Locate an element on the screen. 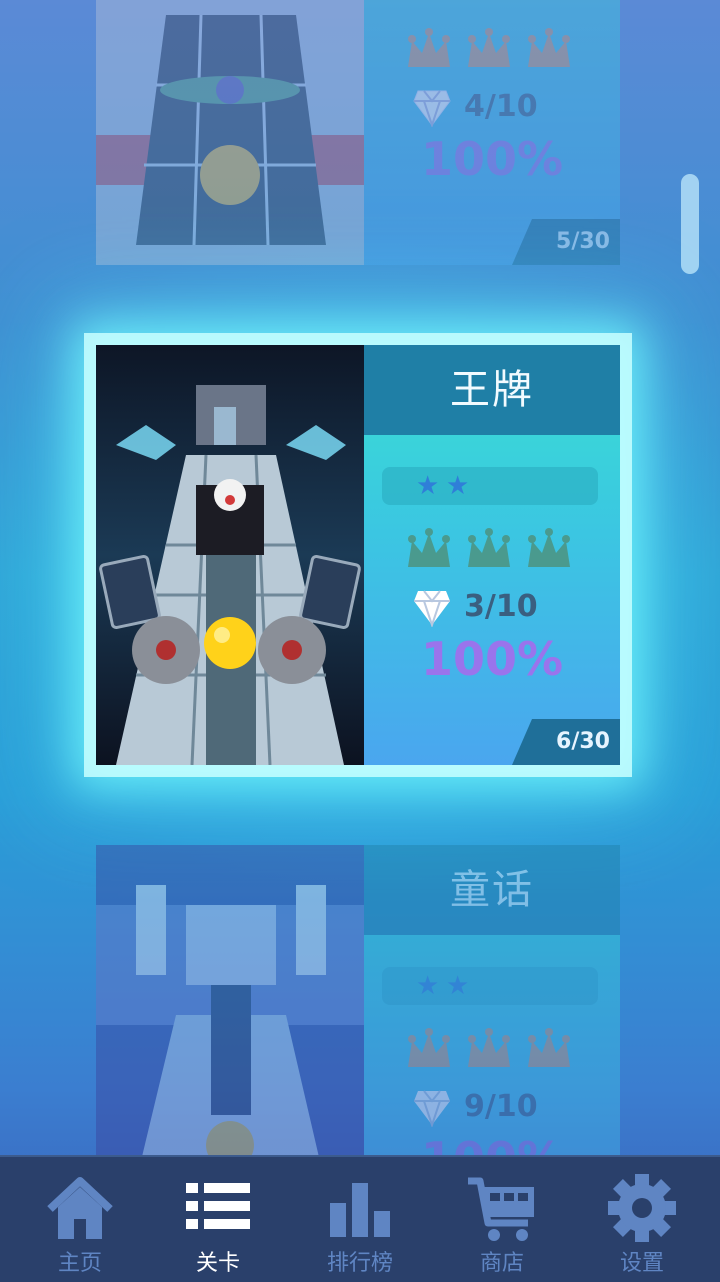 This screenshot has height=1282, width=720. level-index-tab: 5/30 is located at coordinates (566, 242).